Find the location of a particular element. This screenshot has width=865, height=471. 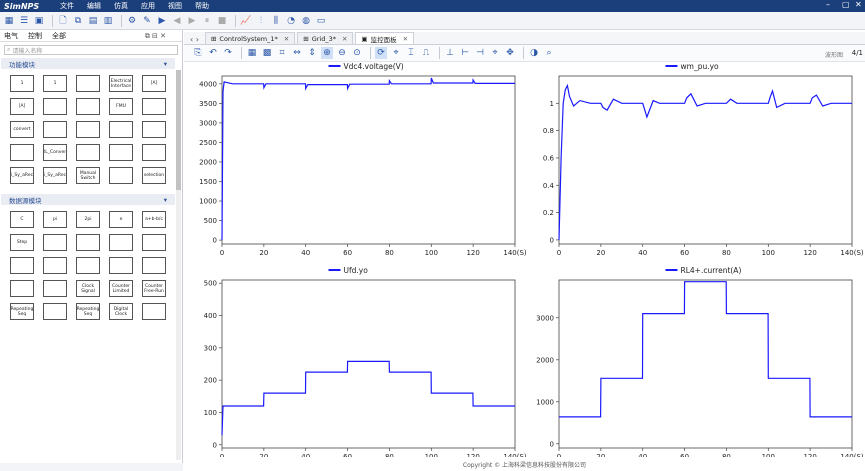

tab-electrical: 电气 is located at coordinates (11, 36).